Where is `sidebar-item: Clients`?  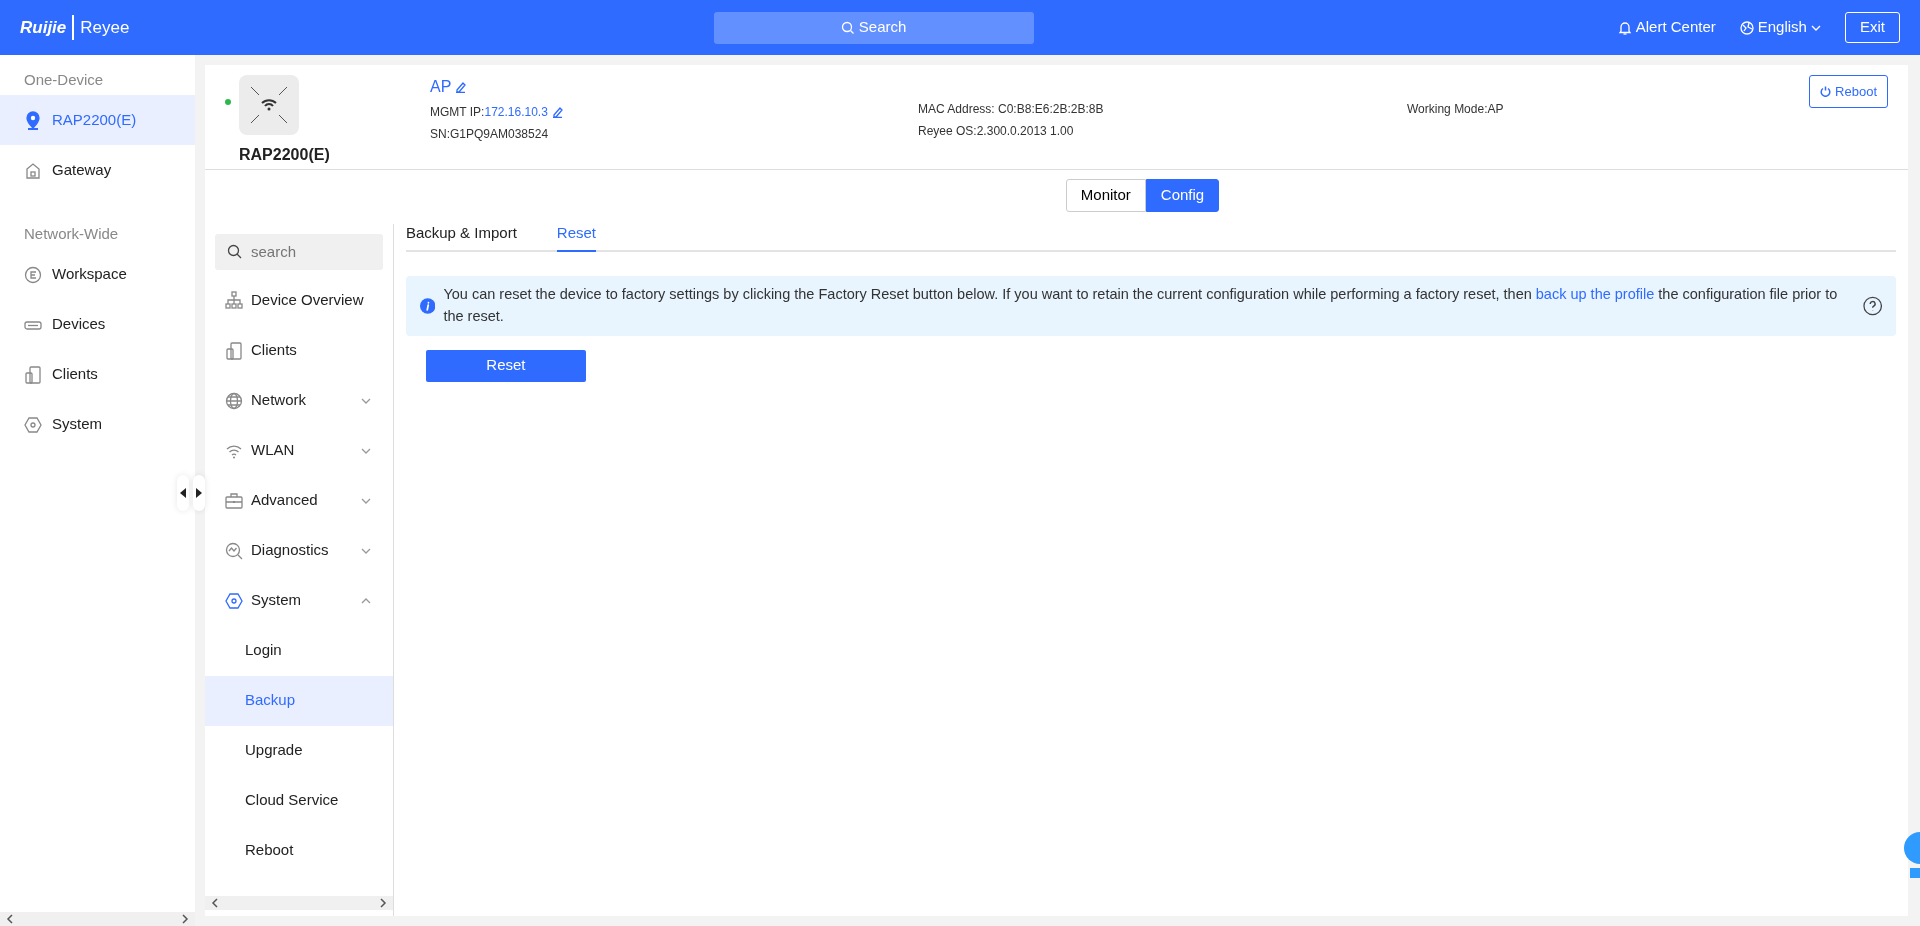 sidebar-item: Clients is located at coordinates (97, 374).